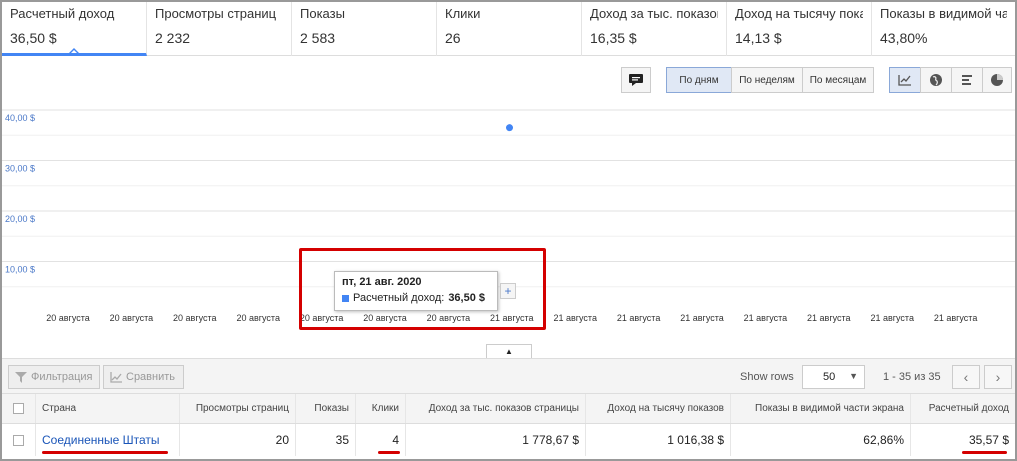 The height and width of the screenshot is (461, 1017). Describe the element at coordinates (74, 51) in the screenshot. I see `active-caret-inner` at that location.